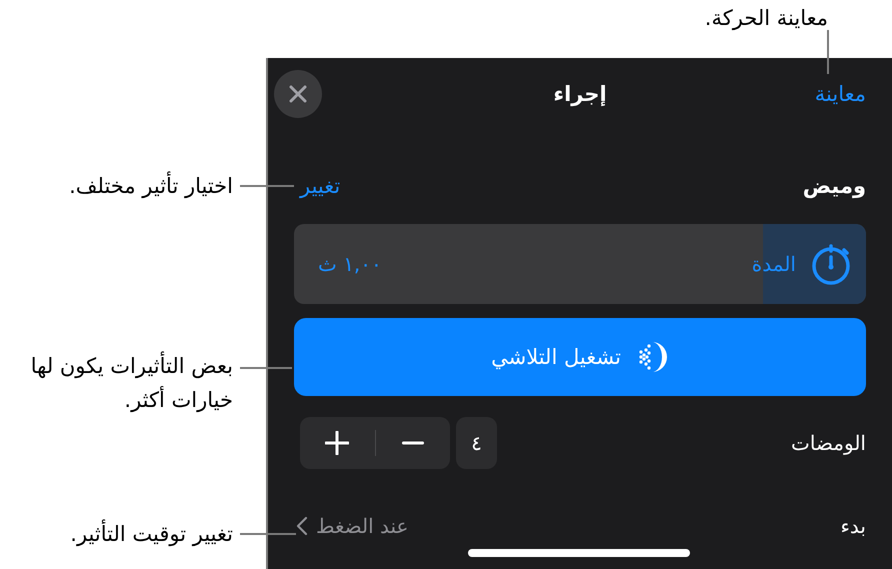 Image resolution: width=892 pixels, height=569 pixels. Describe the element at coordinates (580, 264) in the screenshot. I see `duration-slider: المدة ١,٠٠ ث` at that location.